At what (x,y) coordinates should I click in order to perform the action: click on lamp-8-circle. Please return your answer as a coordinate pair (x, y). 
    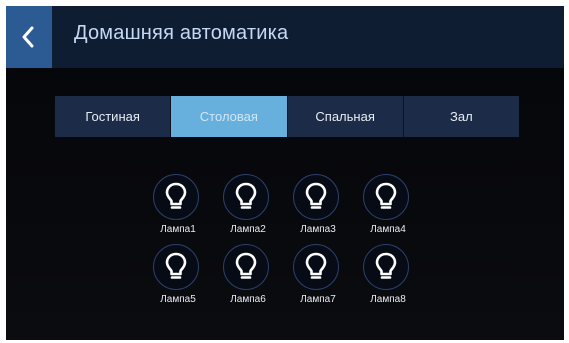
    Looking at the image, I should click on (386, 267).